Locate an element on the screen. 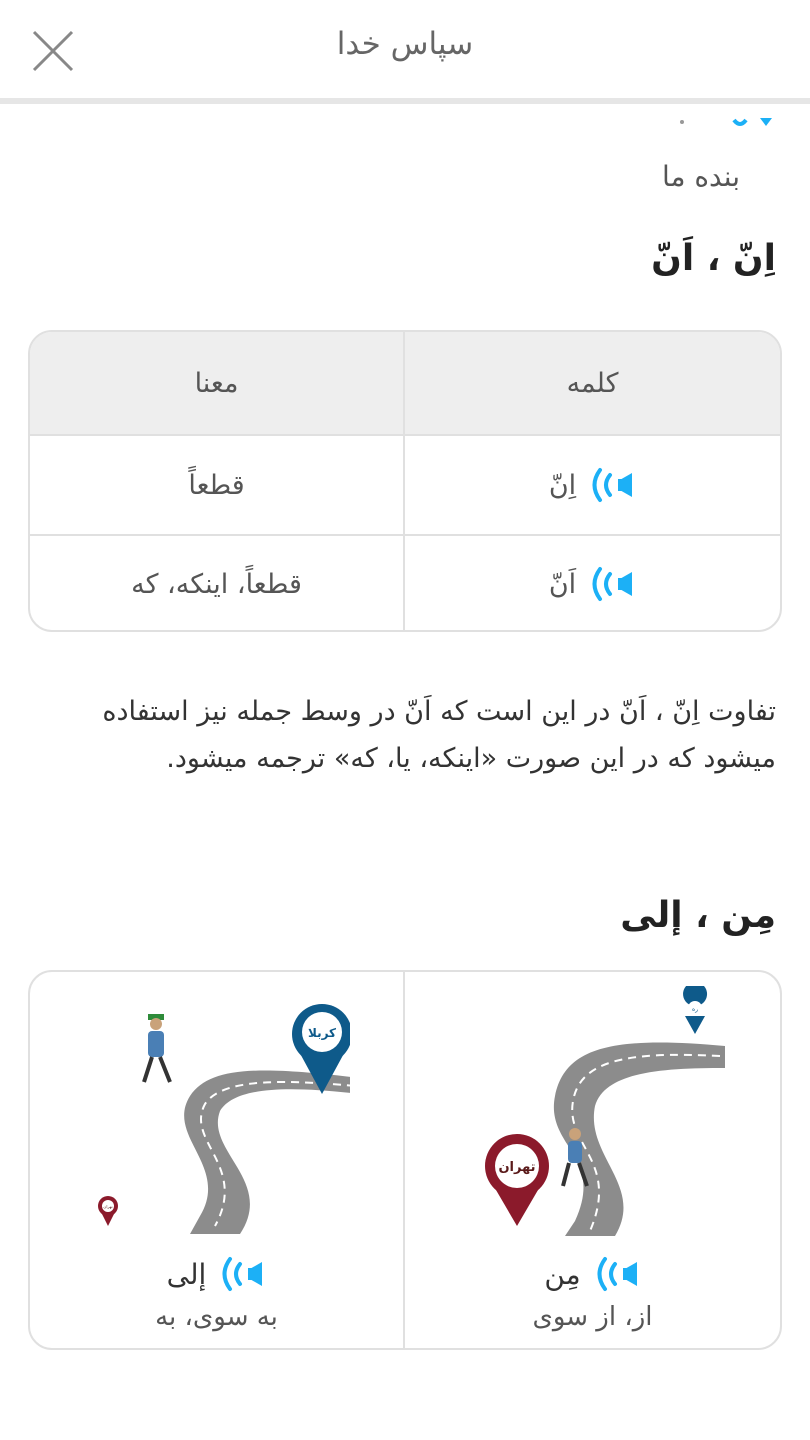  road-to-illustration: کربلا تهران is located at coordinates (224, 1119).